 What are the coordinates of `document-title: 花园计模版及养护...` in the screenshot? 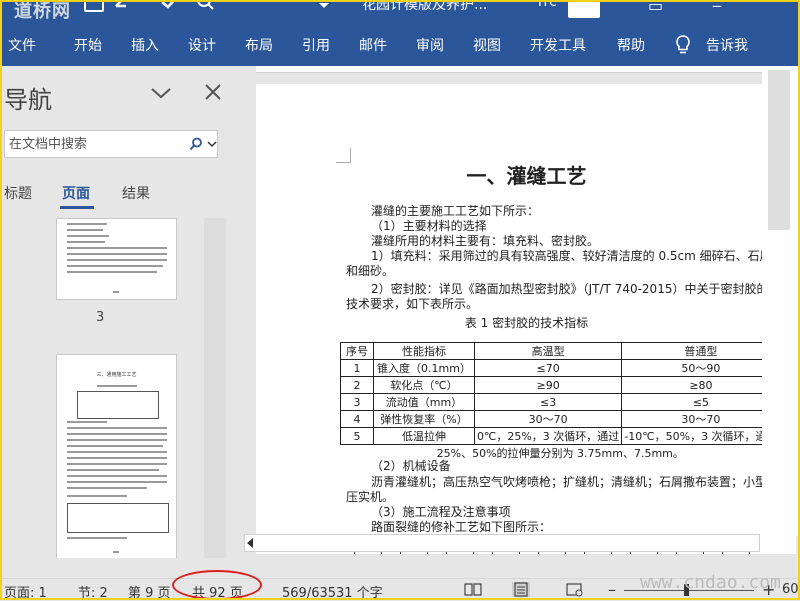 It's located at (425, 6).